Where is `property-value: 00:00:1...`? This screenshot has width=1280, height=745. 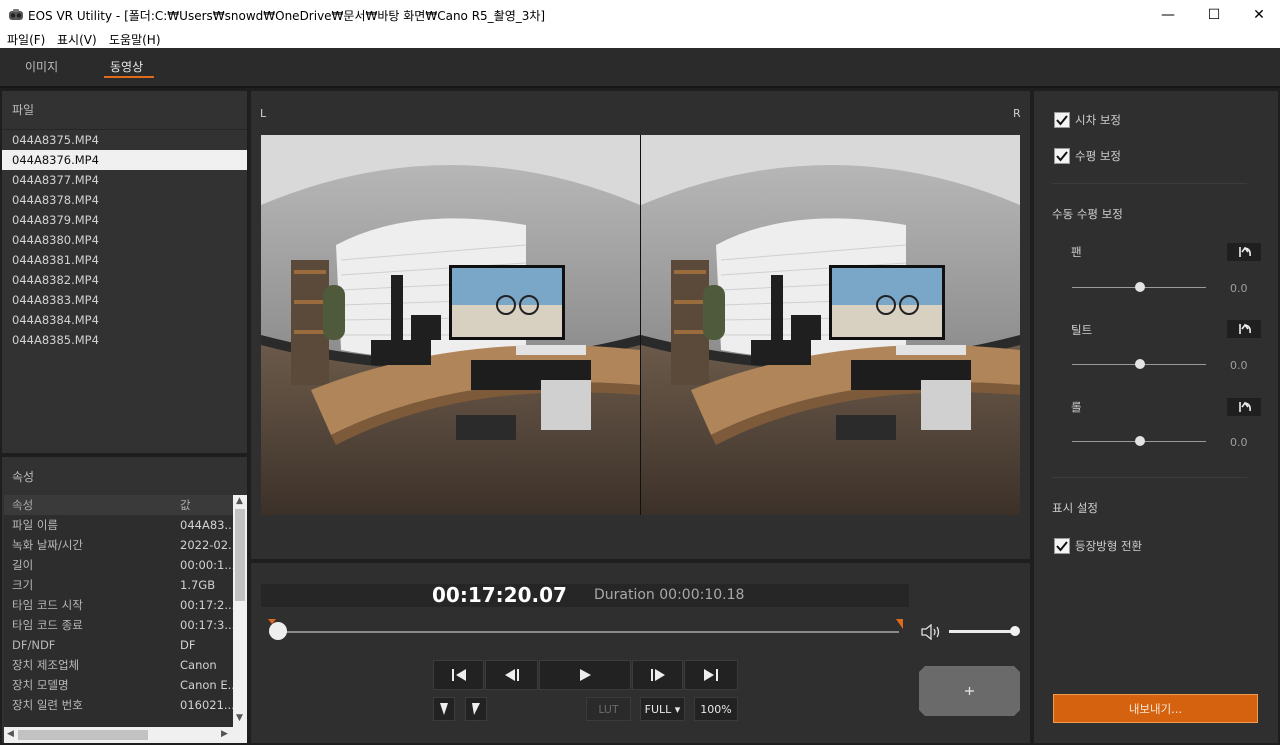
property-value: 00:00:1... is located at coordinates (206, 565).